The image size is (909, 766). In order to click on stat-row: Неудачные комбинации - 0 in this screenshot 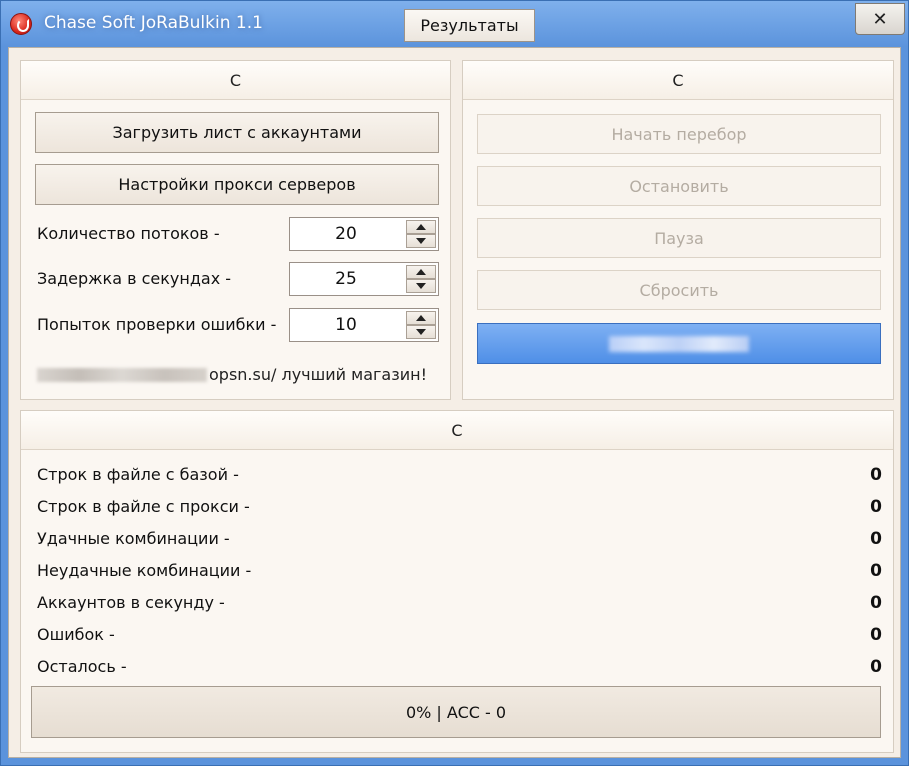, I will do `click(459, 573)`.